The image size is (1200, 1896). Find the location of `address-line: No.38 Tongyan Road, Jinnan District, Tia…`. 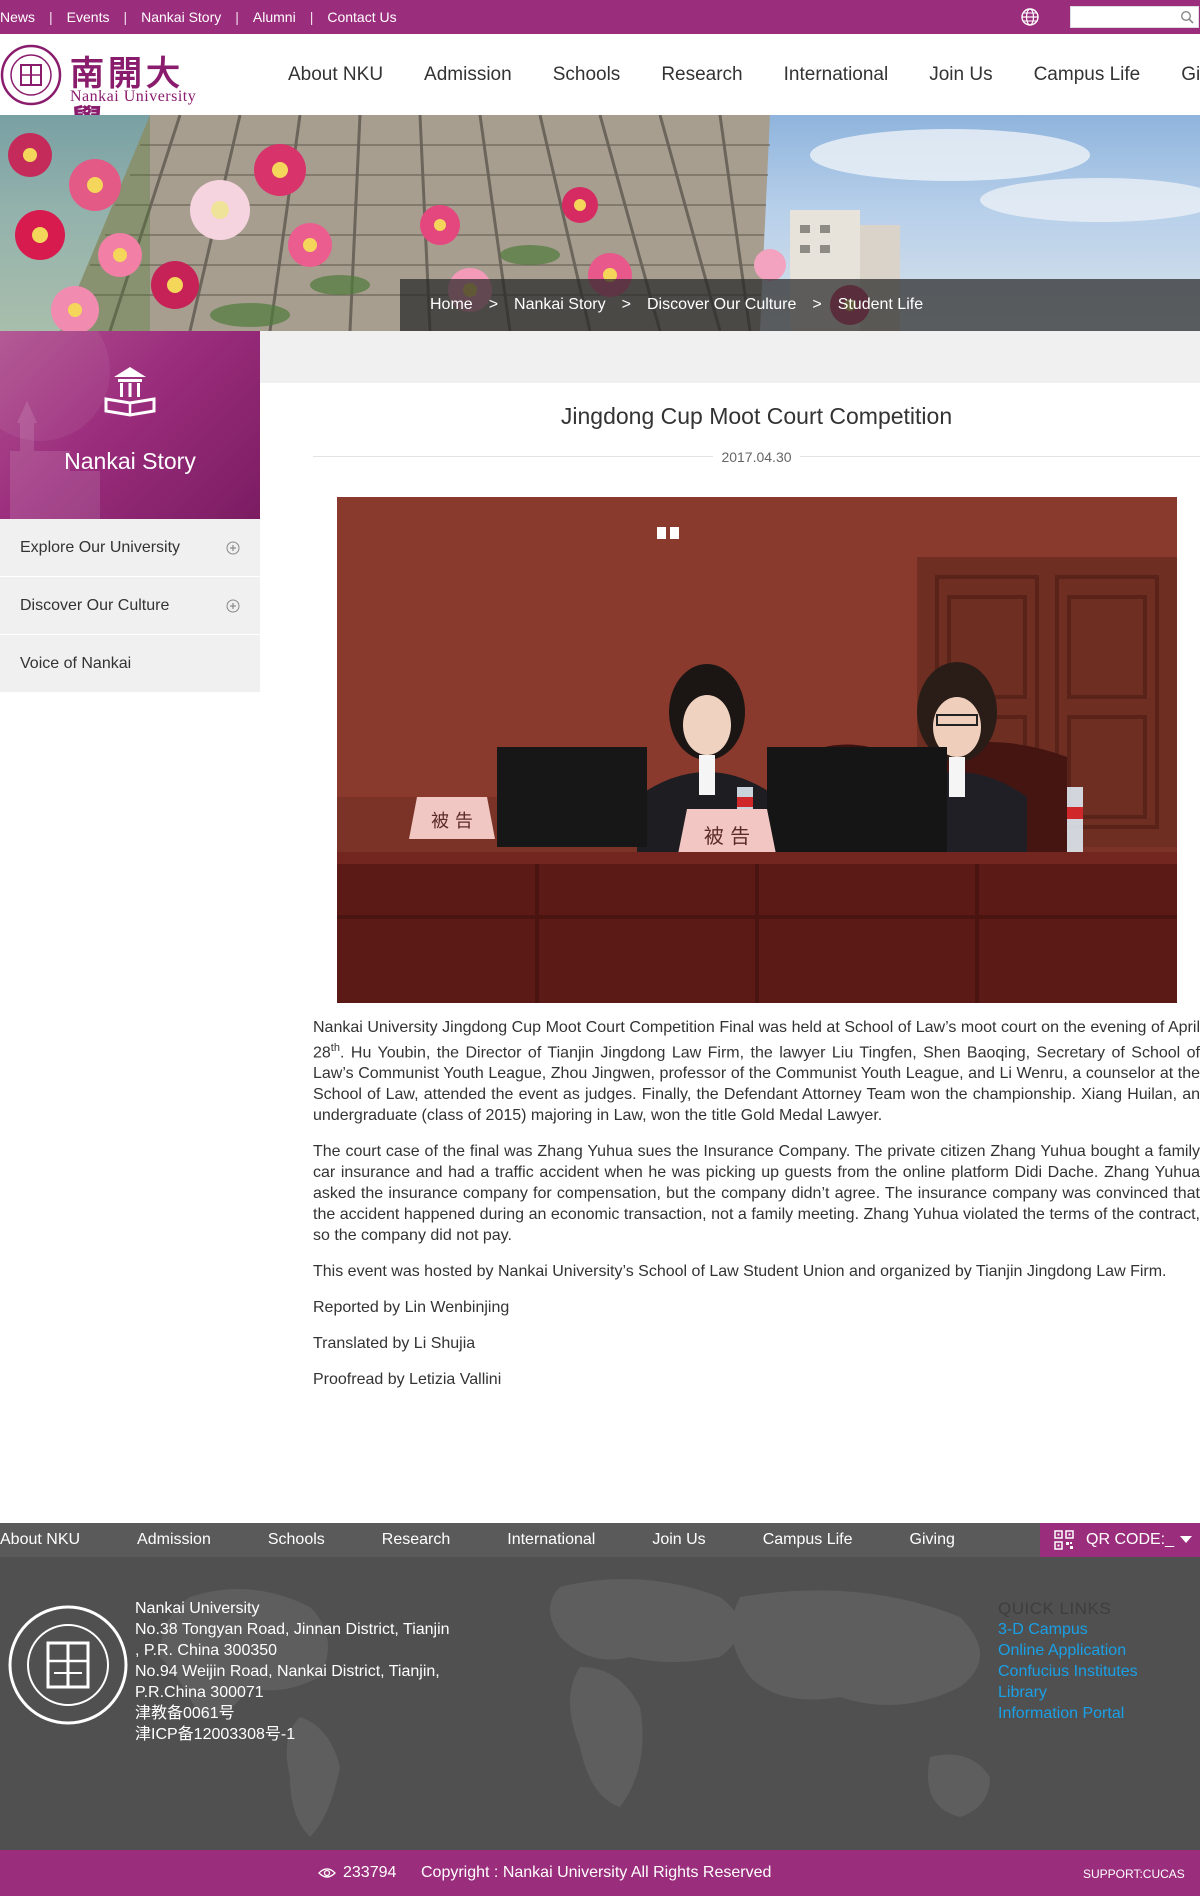

address-line: No.38 Tongyan Road, Jinnan District, Tia… is located at coordinates (292, 1629).